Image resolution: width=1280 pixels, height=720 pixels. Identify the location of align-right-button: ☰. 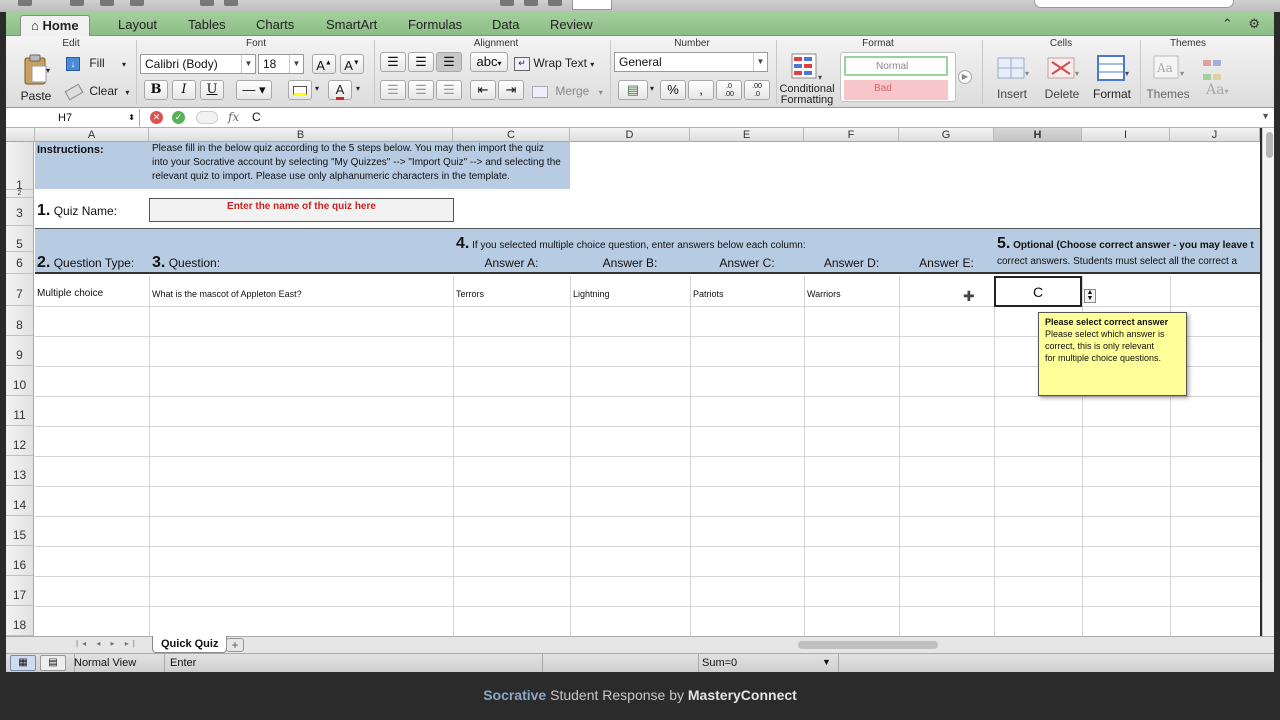
(449, 90).